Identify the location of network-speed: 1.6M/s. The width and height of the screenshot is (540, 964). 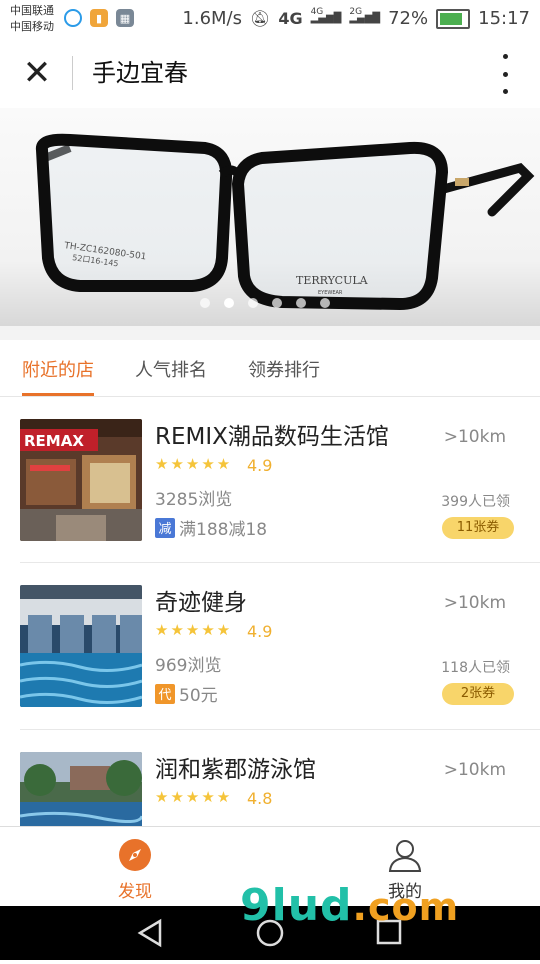
(212, 18).